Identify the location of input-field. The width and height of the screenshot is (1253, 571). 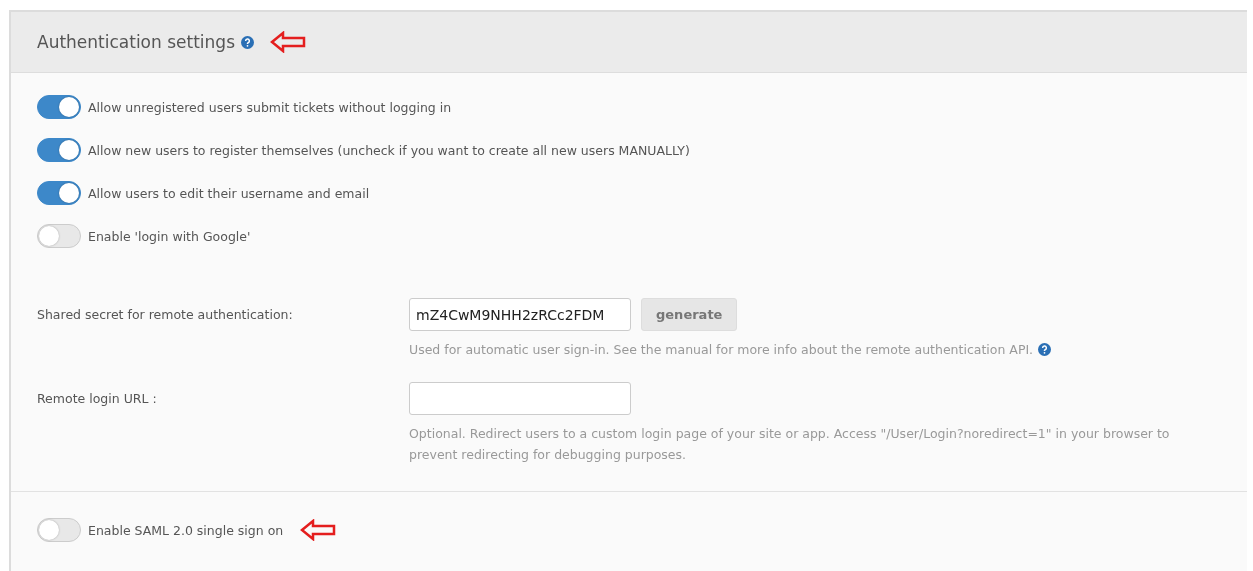
(520, 398).